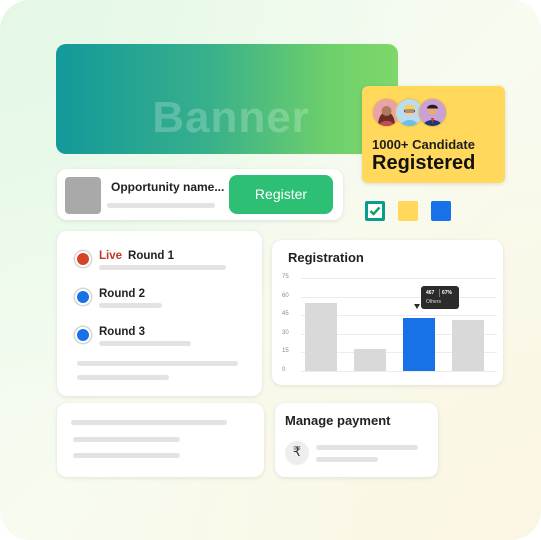  I want to click on round-item: Live Round 1, so click(159, 260).